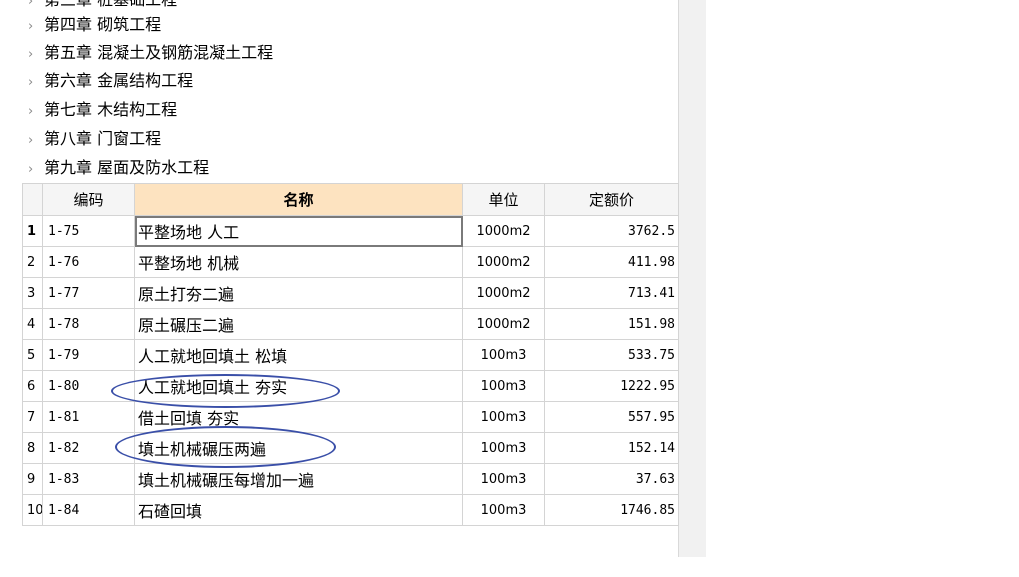 The height and width of the screenshot is (577, 1019). Describe the element at coordinates (32, 324) in the screenshot. I see `row-number: 4` at that location.